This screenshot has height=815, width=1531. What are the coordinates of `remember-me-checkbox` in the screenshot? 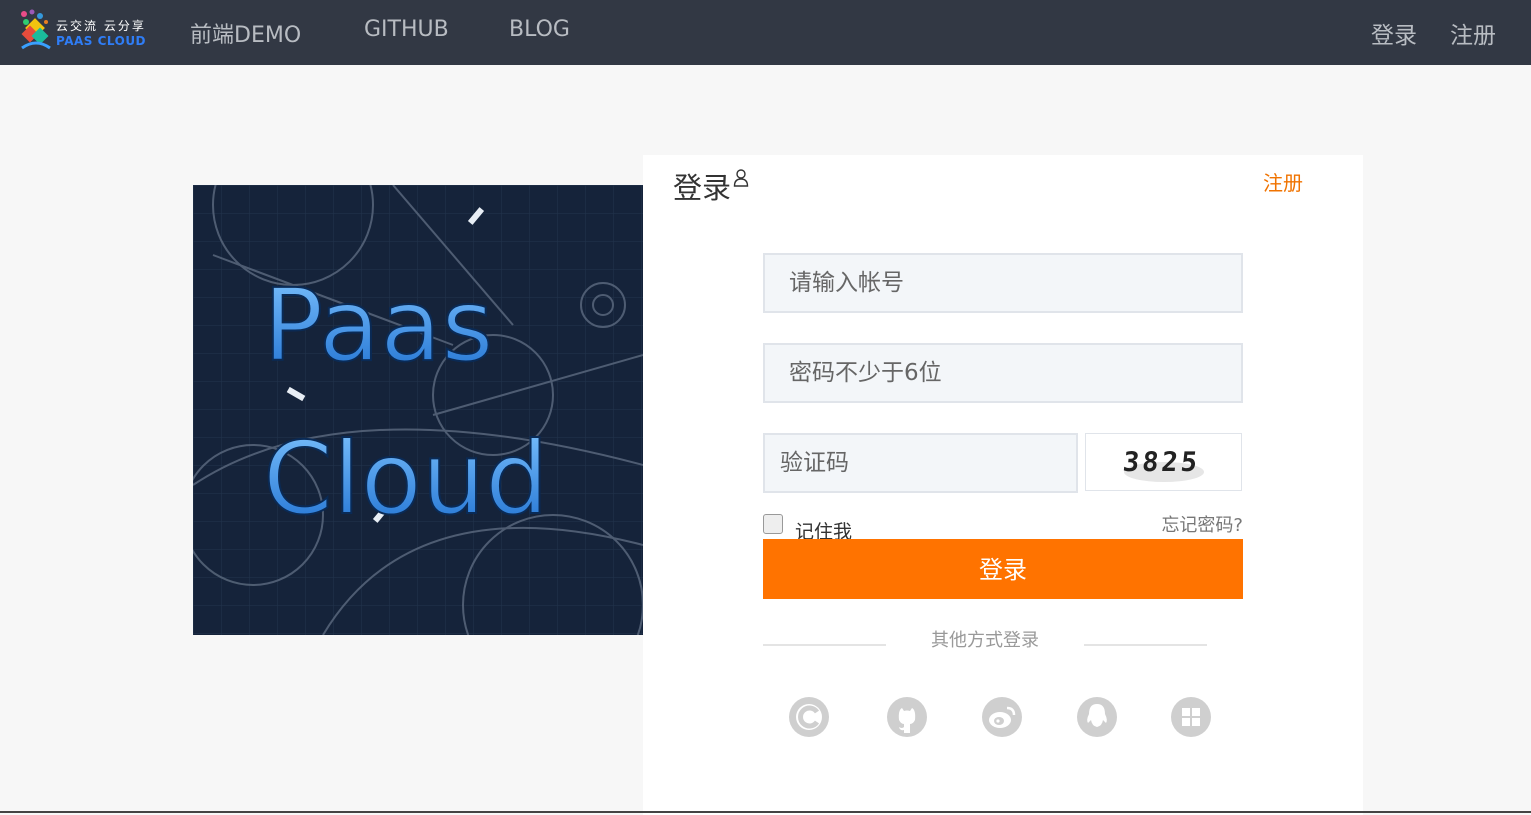 It's located at (773, 524).